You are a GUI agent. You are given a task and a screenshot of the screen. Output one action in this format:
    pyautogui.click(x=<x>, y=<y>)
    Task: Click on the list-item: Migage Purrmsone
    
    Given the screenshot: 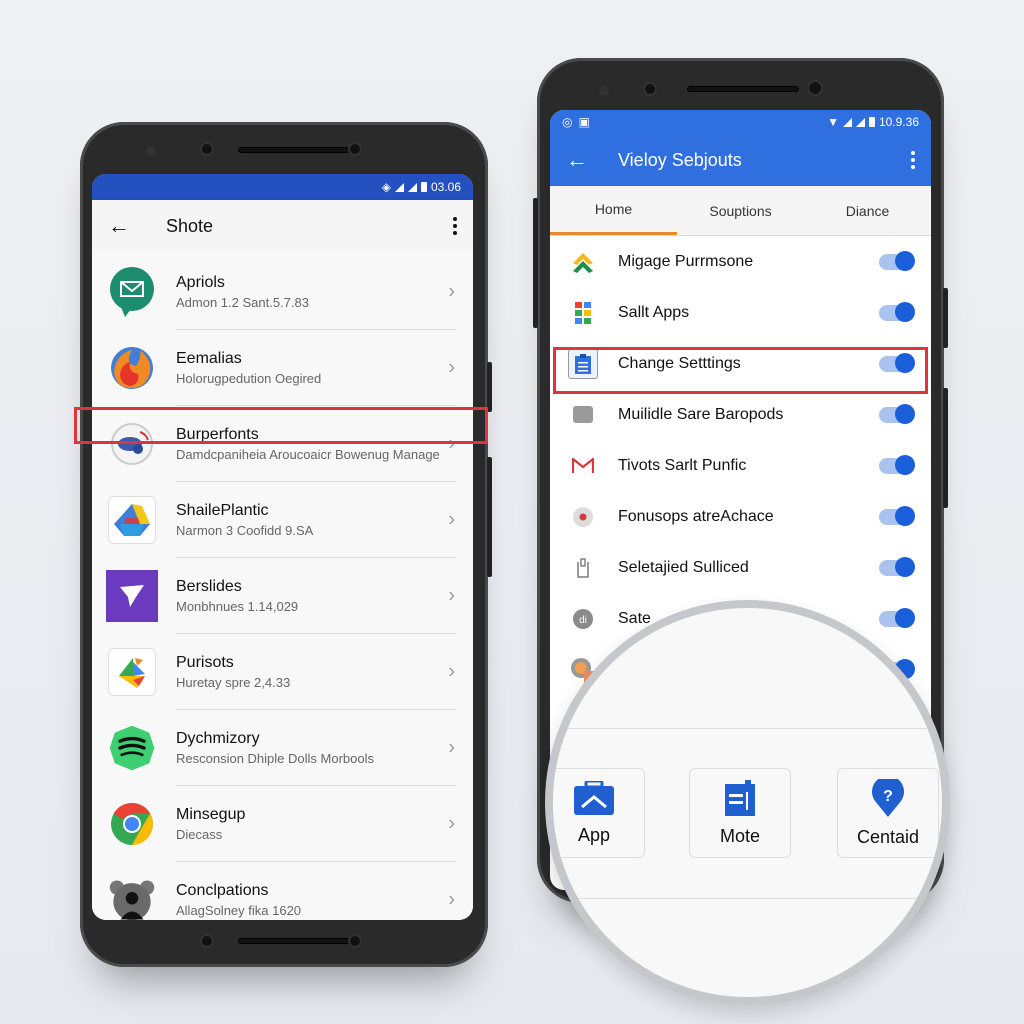 What is the action you would take?
    pyautogui.click(x=740, y=261)
    